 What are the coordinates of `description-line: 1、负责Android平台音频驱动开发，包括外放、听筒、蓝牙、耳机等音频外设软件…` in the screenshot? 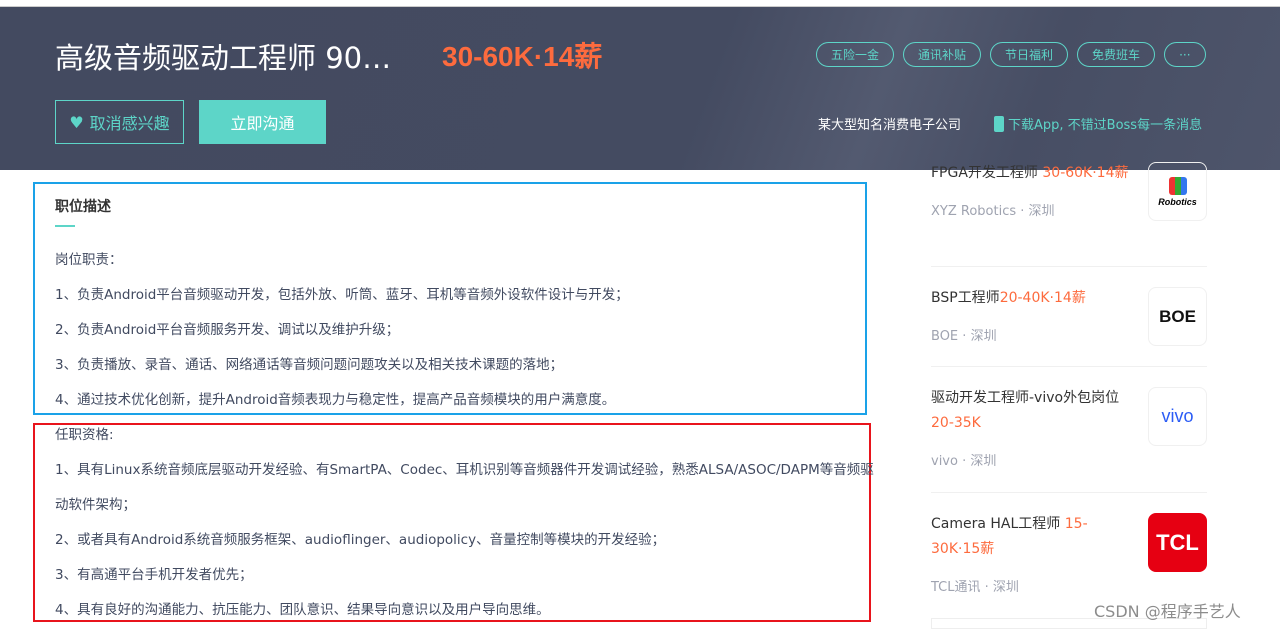 It's located at (342, 295).